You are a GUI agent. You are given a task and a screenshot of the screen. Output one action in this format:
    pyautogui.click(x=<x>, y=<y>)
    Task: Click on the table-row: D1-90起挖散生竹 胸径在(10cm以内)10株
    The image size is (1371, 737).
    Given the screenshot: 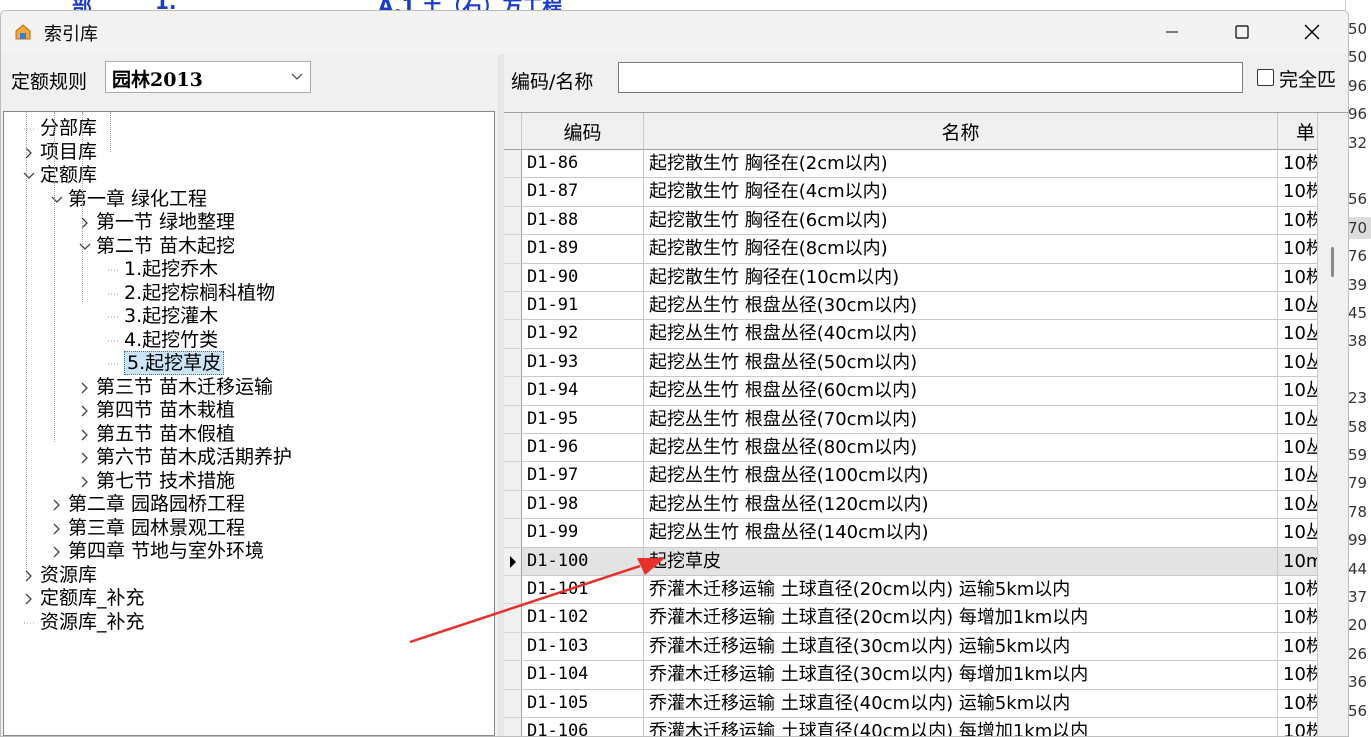 What is the action you would take?
    pyautogui.click(x=911, y=277)
    